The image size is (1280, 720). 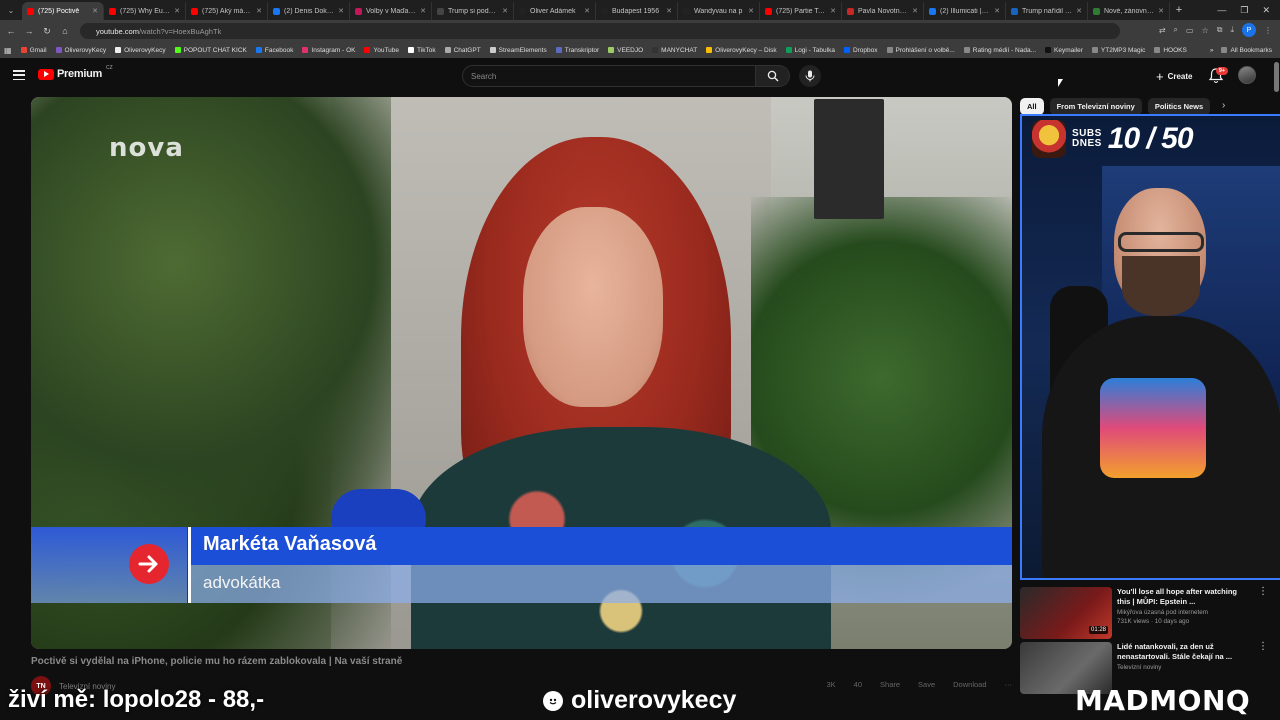 I want to click on extensions-icon: ⧉, so click(x=1220, y=30).